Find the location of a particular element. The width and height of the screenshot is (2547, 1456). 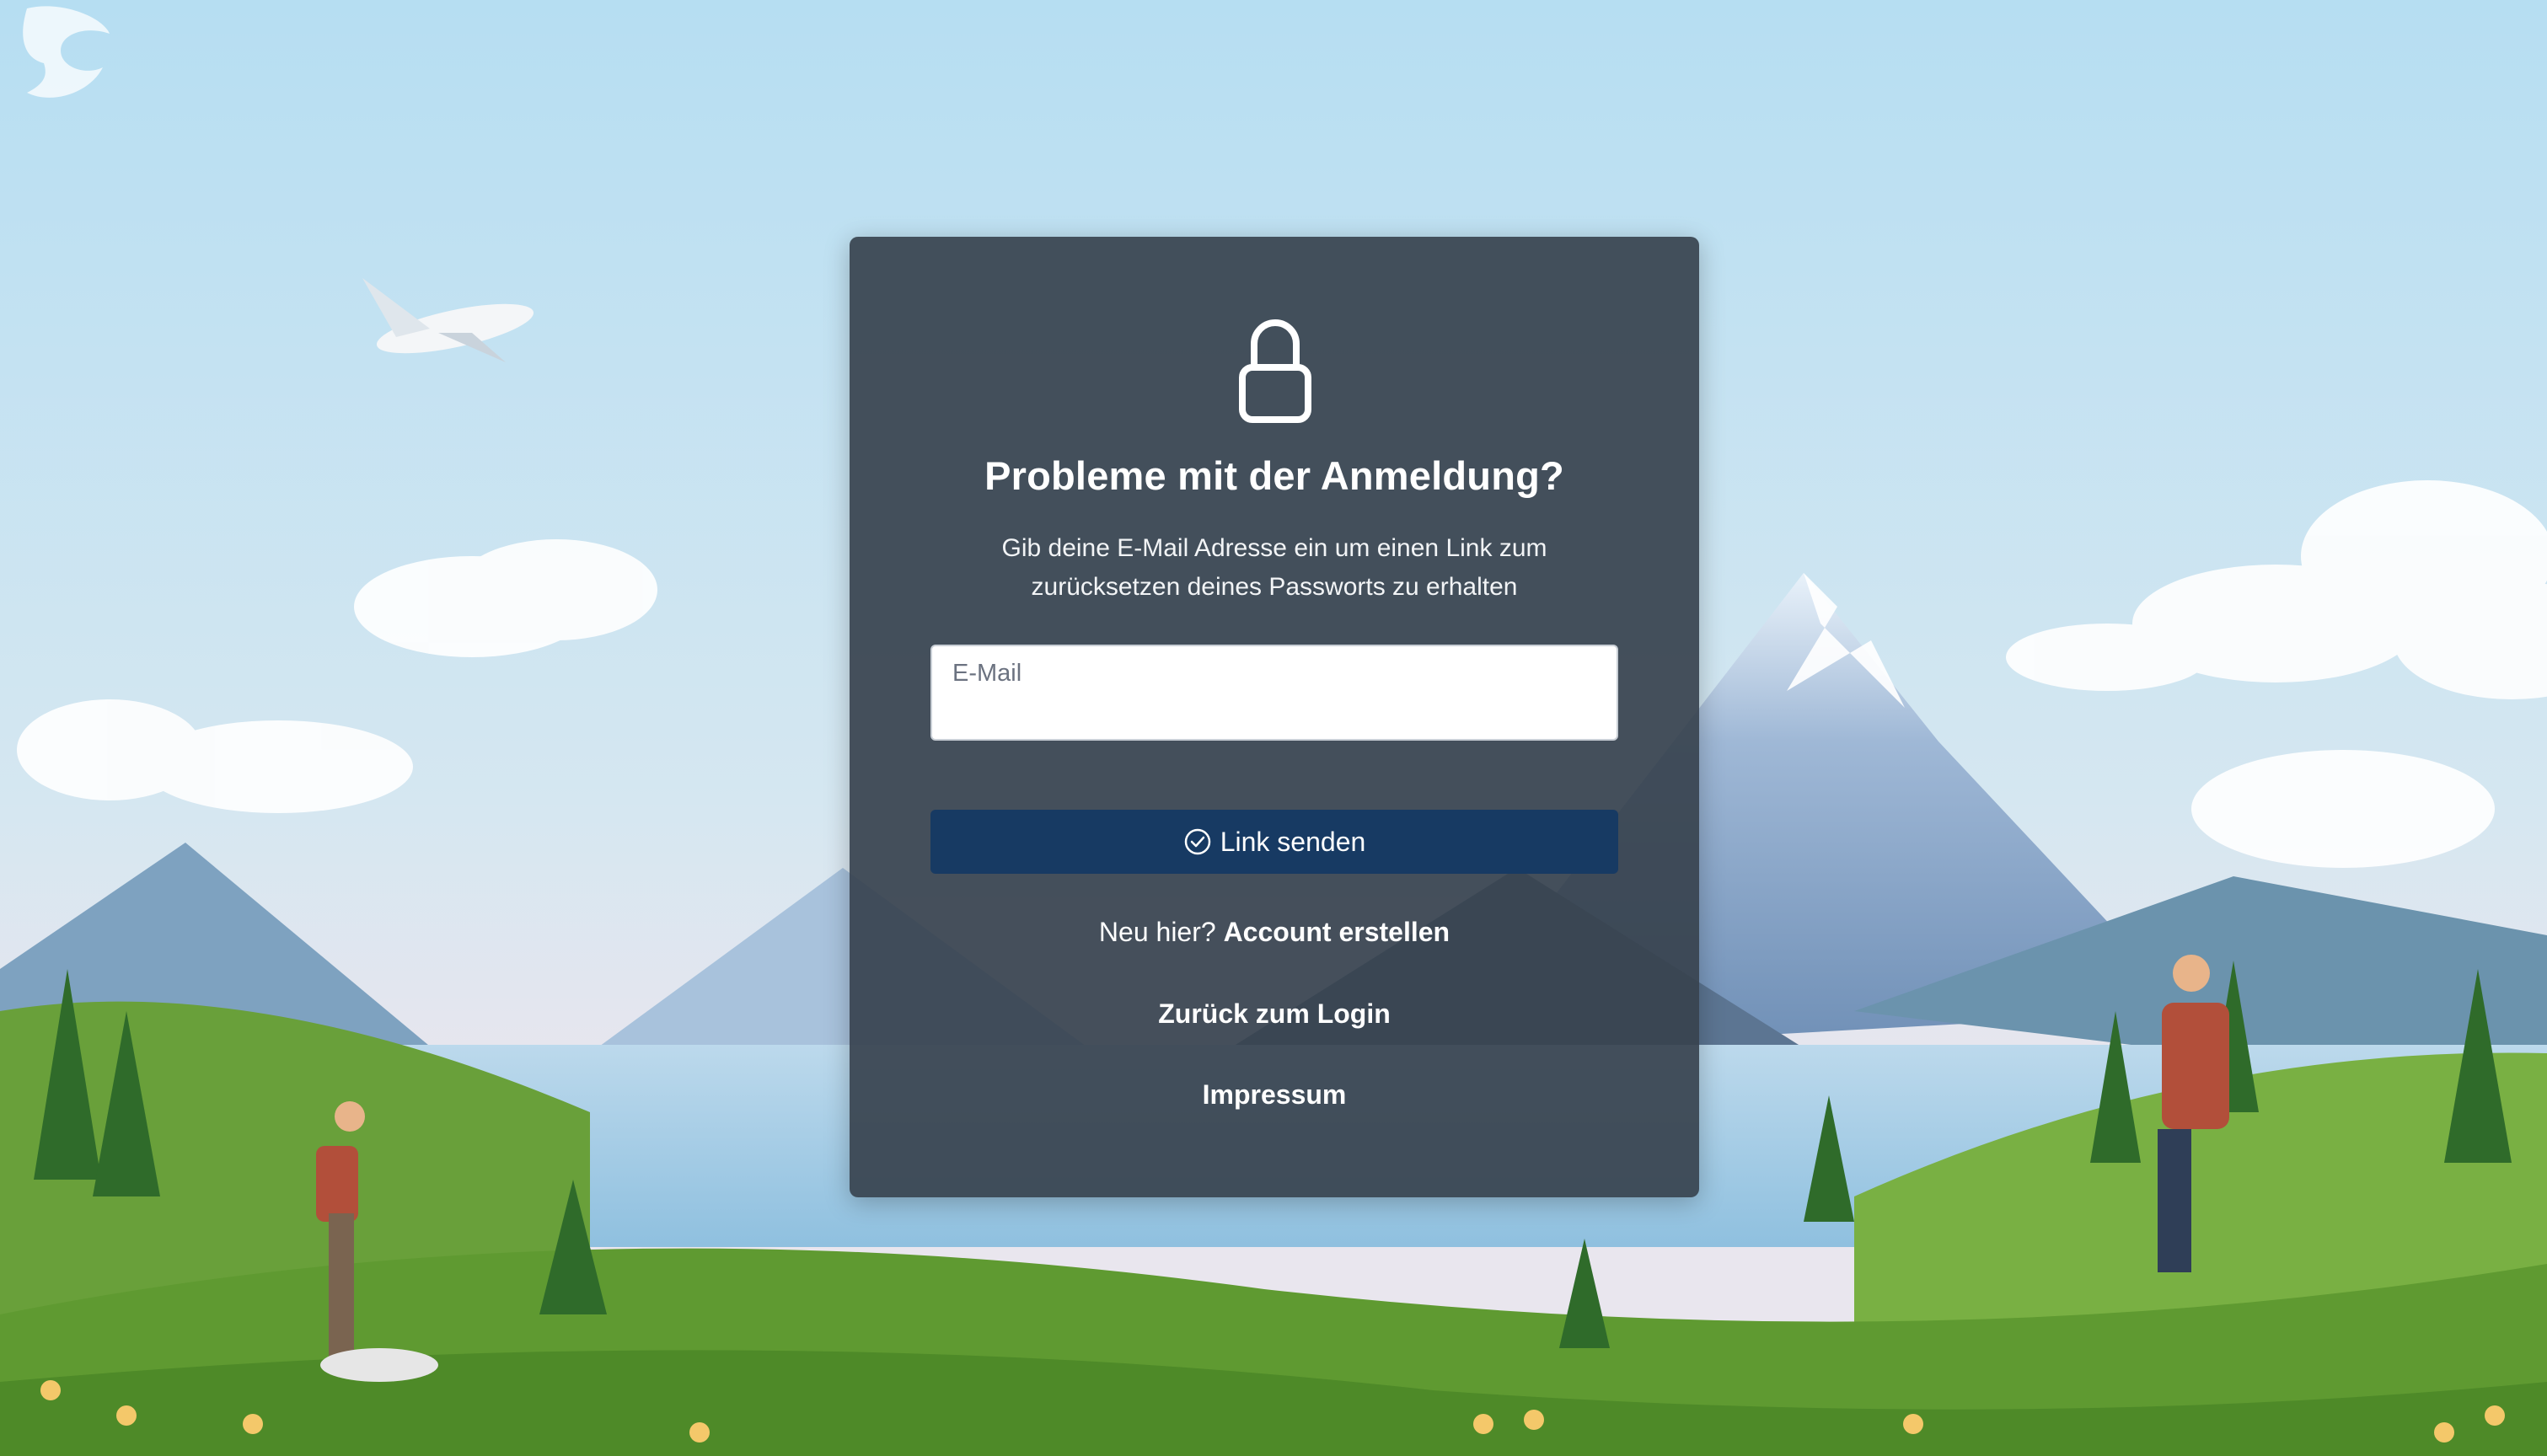

signup-prompt: Neu hier? Account erstellen is located at coordinates (1274, 932).